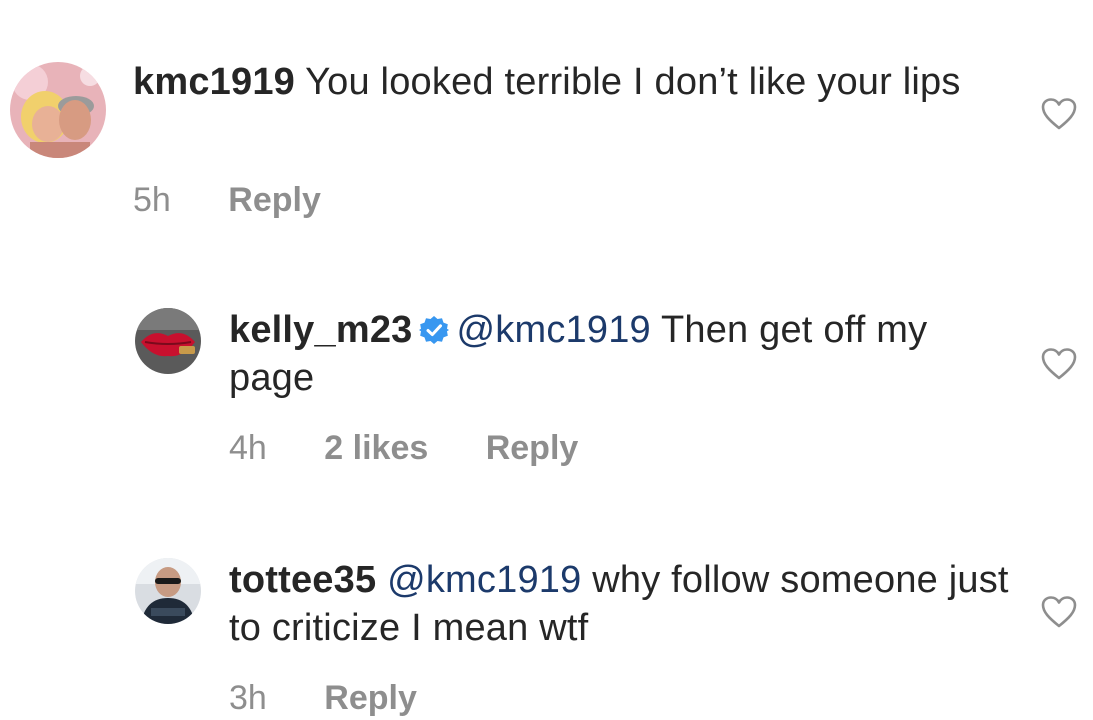 The width and height of the screenshot is (1093, 720). I want to click on likes-count: 2 likes, so click(376, 448).